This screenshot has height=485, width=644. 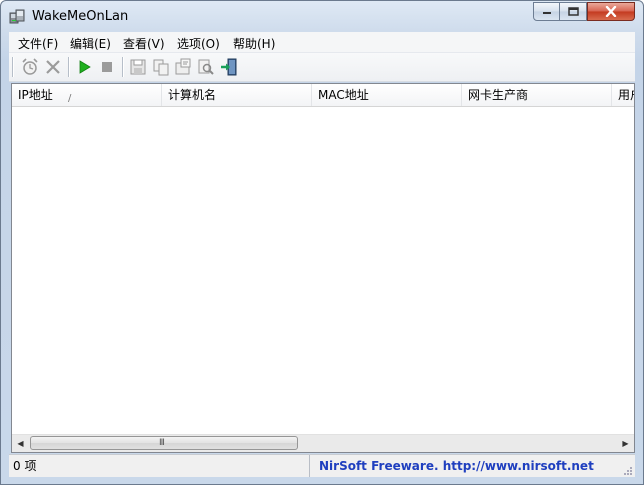 I want to click on column-header-ip: IP地址 /, so click(x=87, y=95).